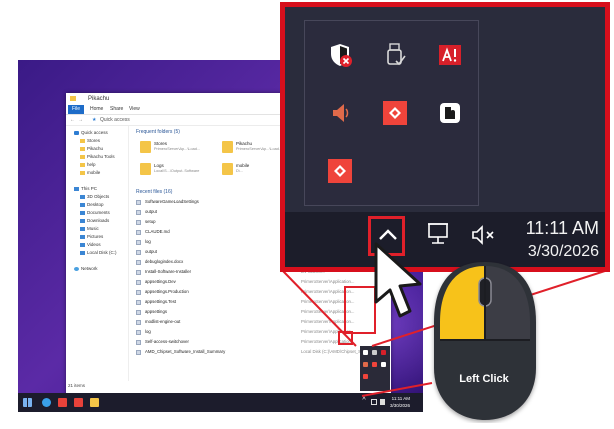 The height and width of the screenshot is (429, 614). What do you see at coordinates (76, 109) in the screenshot?
I see `ribbon-tab-file: File` at bounding box center [76, 109].